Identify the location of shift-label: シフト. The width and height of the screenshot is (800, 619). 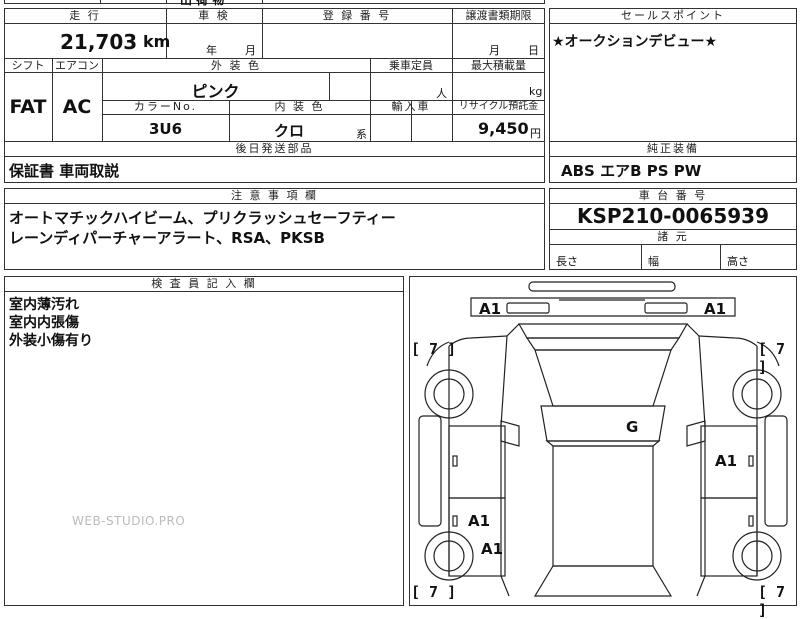
(28, 65).